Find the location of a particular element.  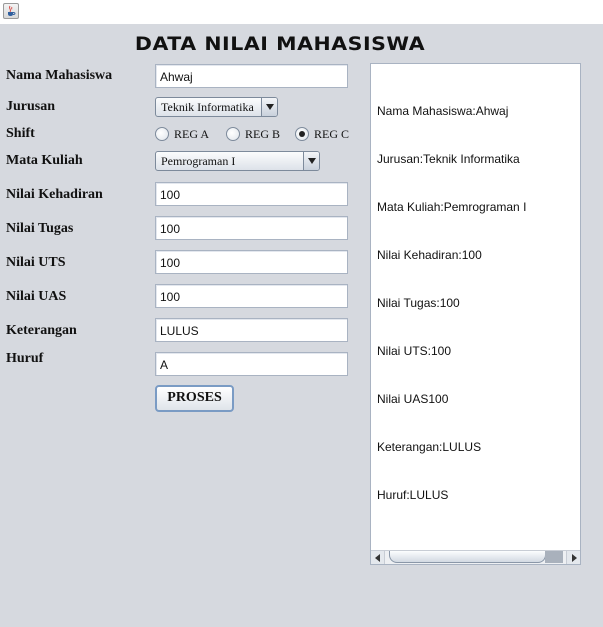

output-line: Huruf:LULUS is located at coordinates (413, 495).